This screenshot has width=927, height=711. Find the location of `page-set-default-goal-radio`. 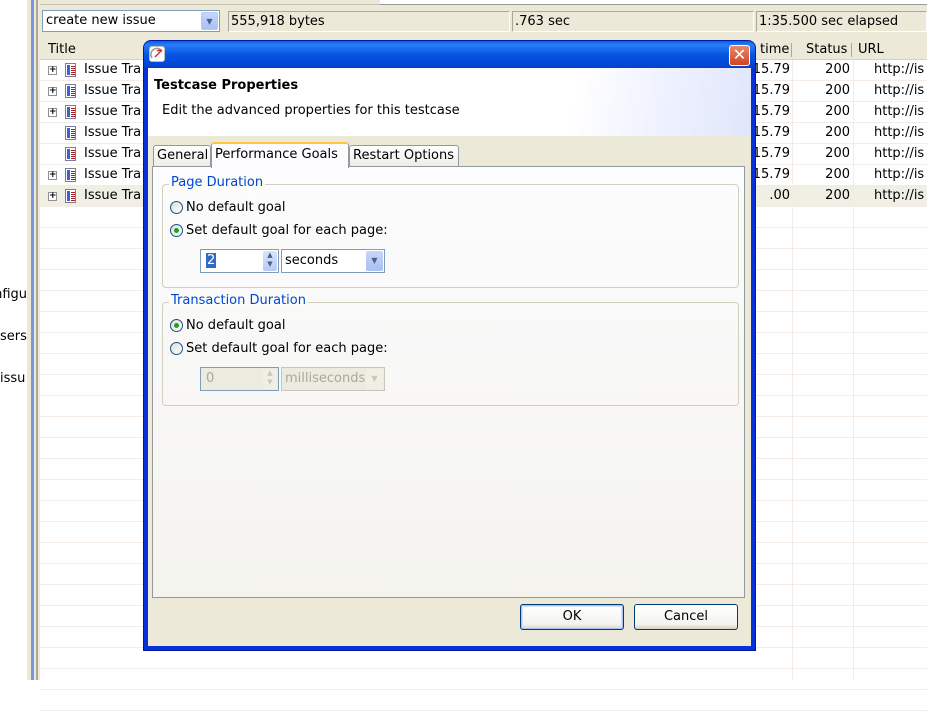

page-set-default-goal-radio is located at coordinates (176, 230).